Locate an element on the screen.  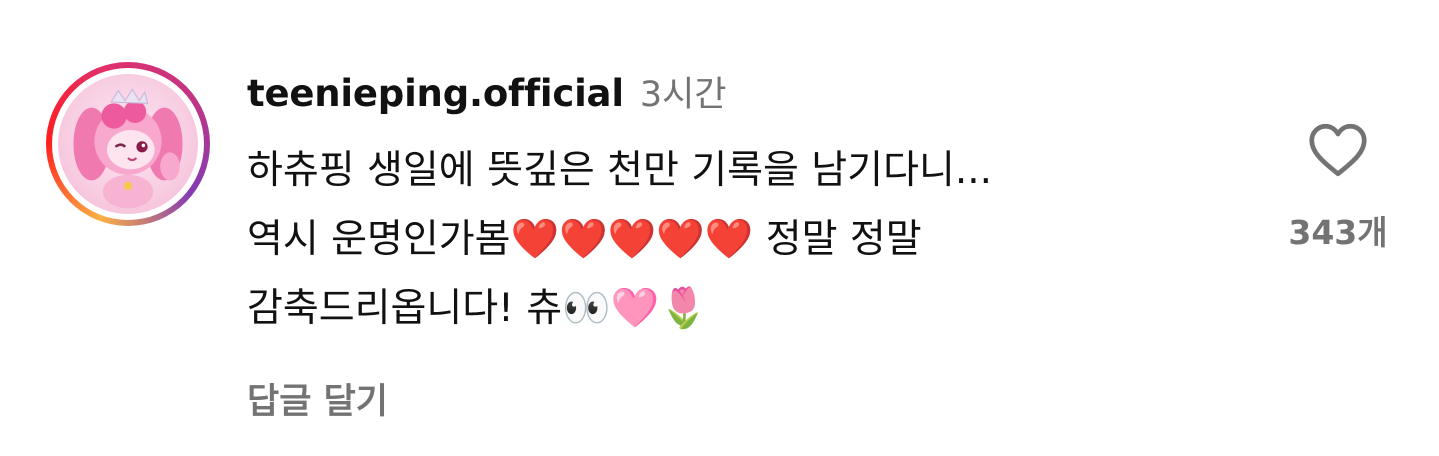
like-count: 343개 is located at coordinates (1337, 230).